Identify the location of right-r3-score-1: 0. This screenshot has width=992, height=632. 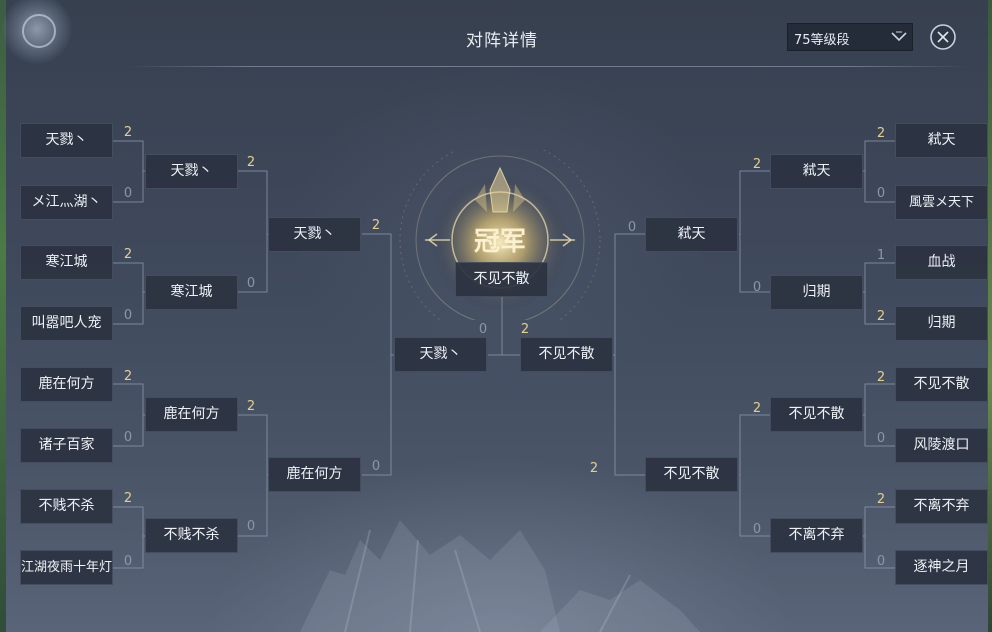
(632, 227).